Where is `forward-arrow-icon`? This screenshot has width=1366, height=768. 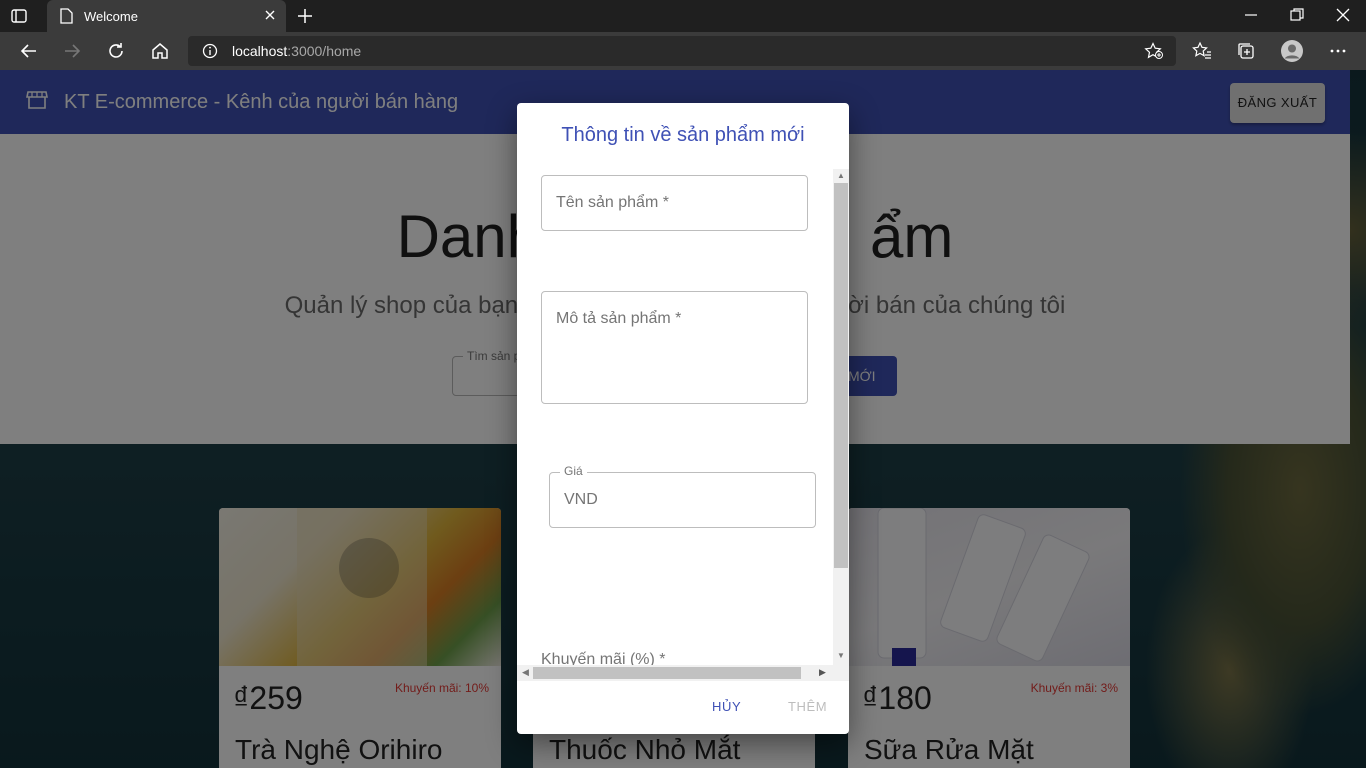 forward-arrow-icon is located at coordinates (72, 53).